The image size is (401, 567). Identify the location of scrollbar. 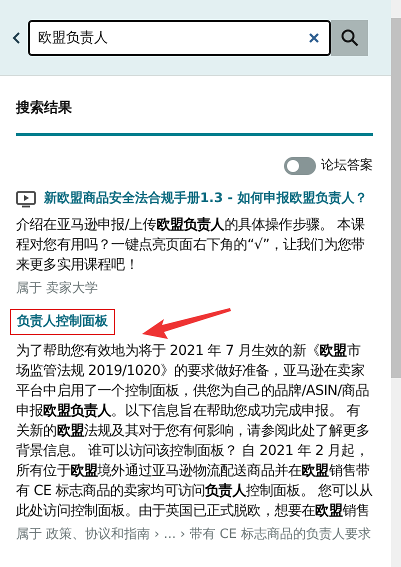
(396, 283).